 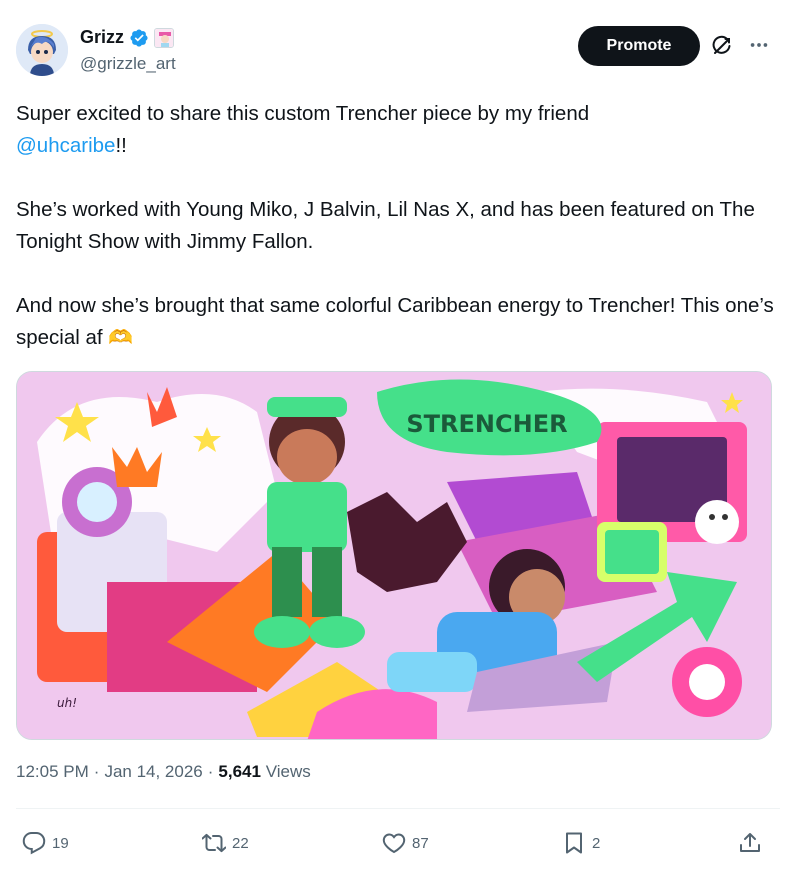 I want to click on reply-button: 19, so click(x=45, y=843).